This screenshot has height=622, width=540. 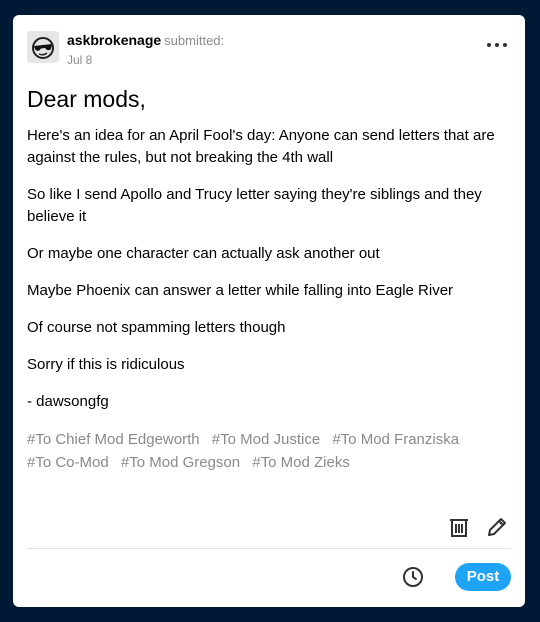 I want to click on username-link: askbrokenage, so click(x=114, y=40).